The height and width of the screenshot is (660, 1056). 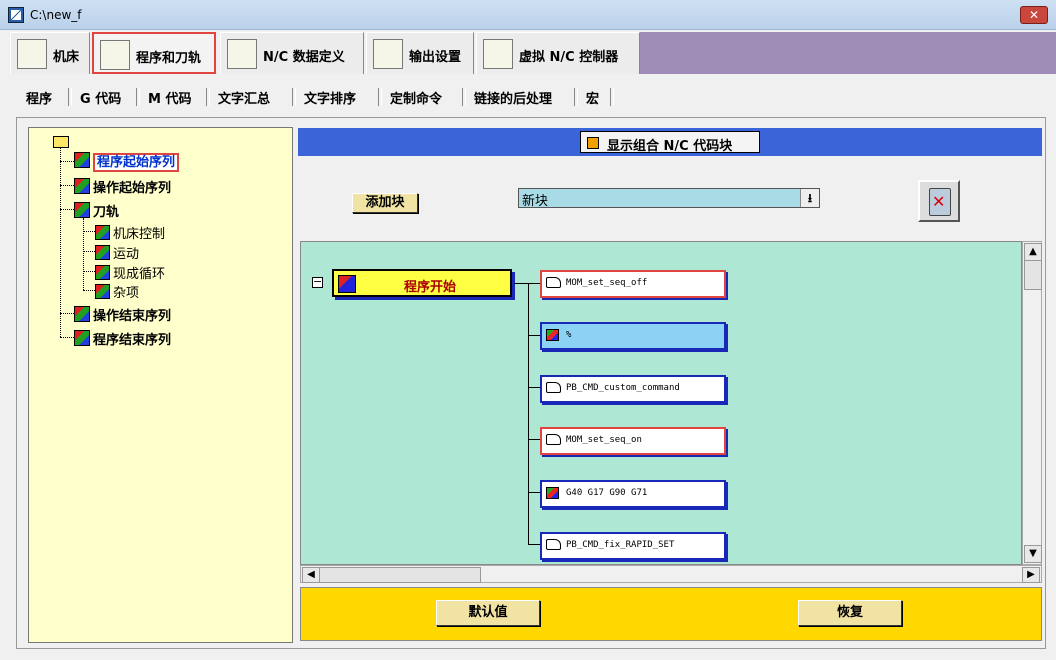 I want to click on tree-item-label: 杂项, so click(x=126, y=293).